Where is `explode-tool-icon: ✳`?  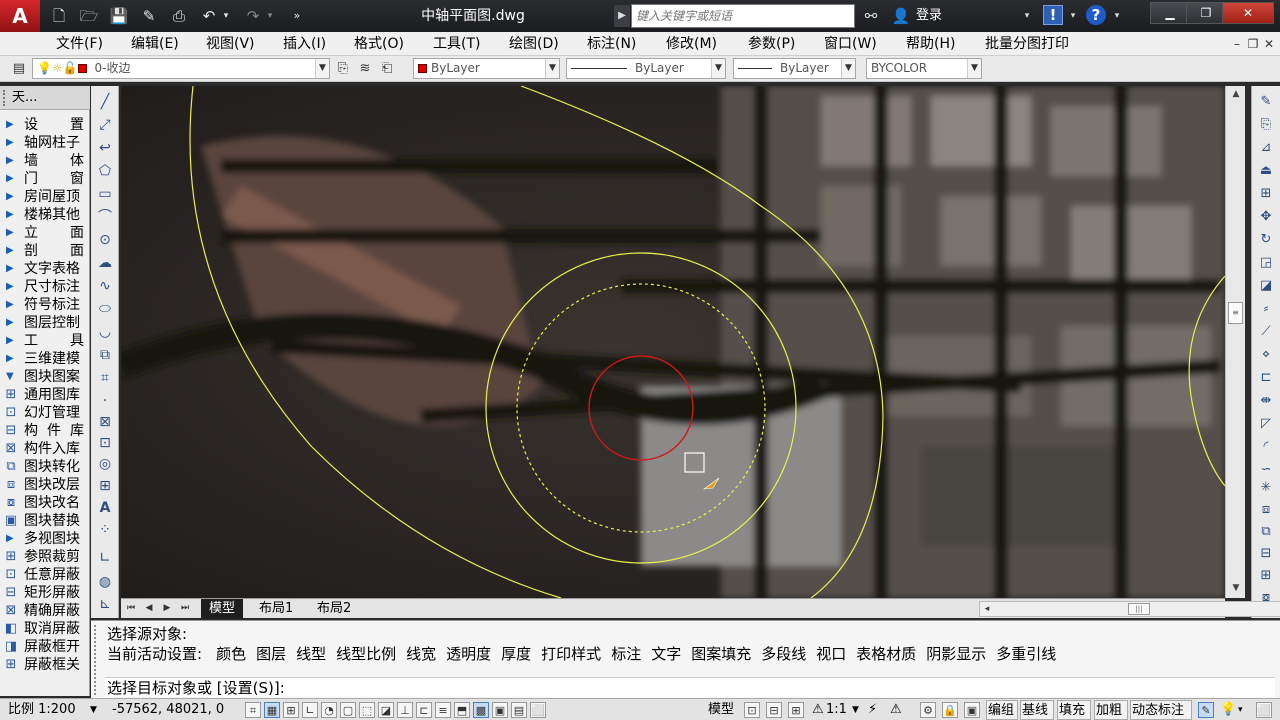 explode-tool-icon: ✳ is located at coordinates (1266, 488).